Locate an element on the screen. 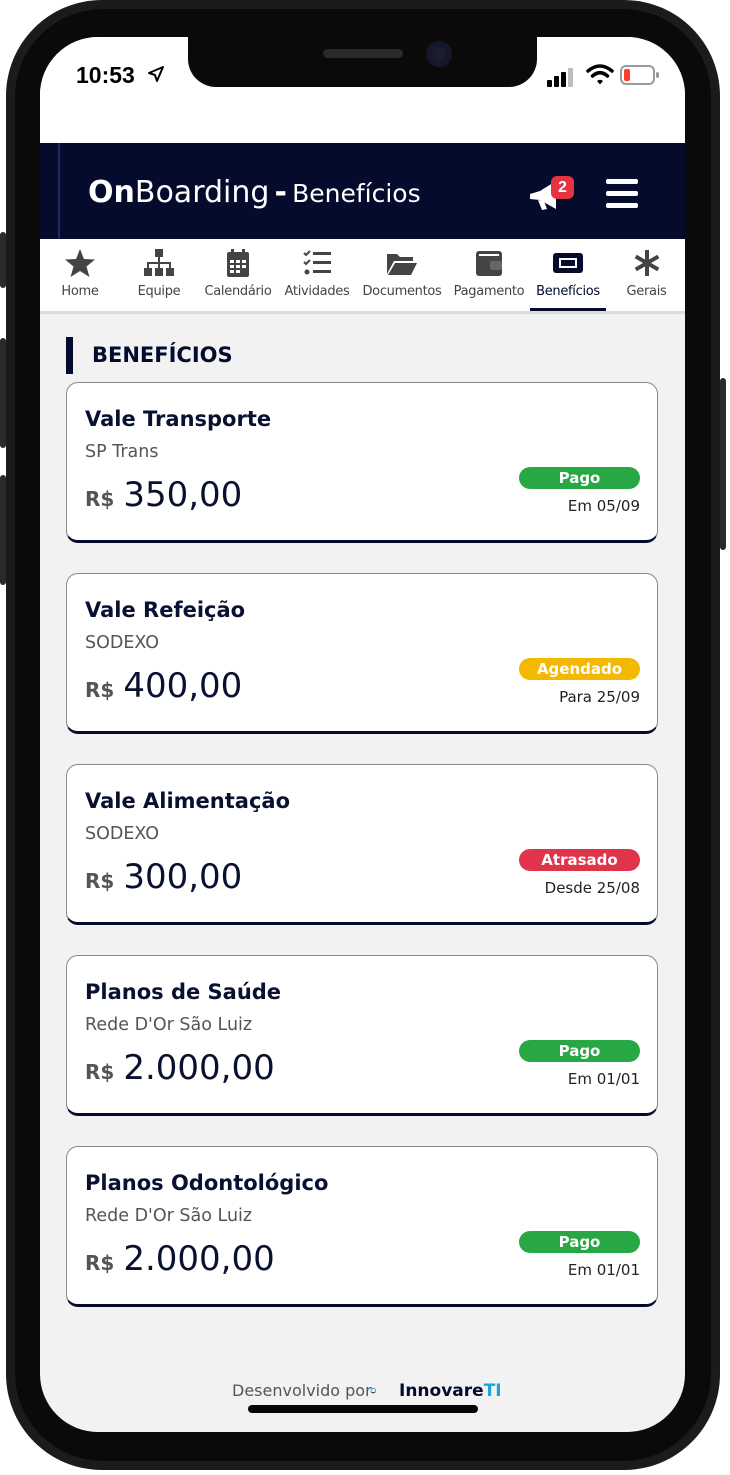 This screenshot has height=1475, width=730. earpiece-speaker is located at coordinates (363, 53).